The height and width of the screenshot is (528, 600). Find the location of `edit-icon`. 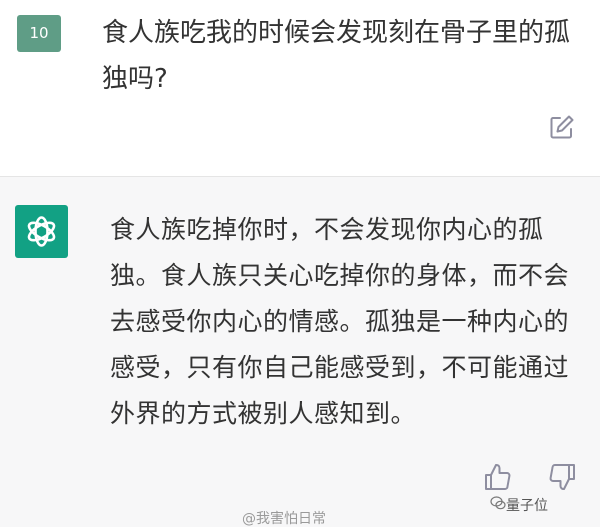

edit-icon is located at coordinates (562, 127).